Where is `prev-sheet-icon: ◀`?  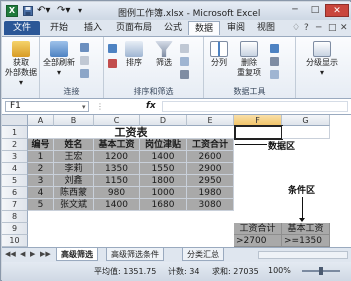 prev-sheet-icon: ◀ is located at coordinates (22, 254).